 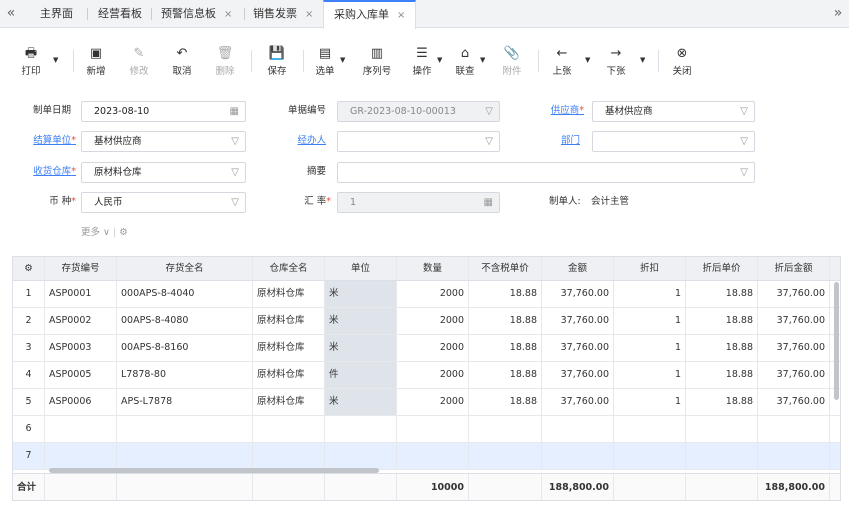 I want to click on cell-name: 00APS-8-8160, so click(x=185, y=348).